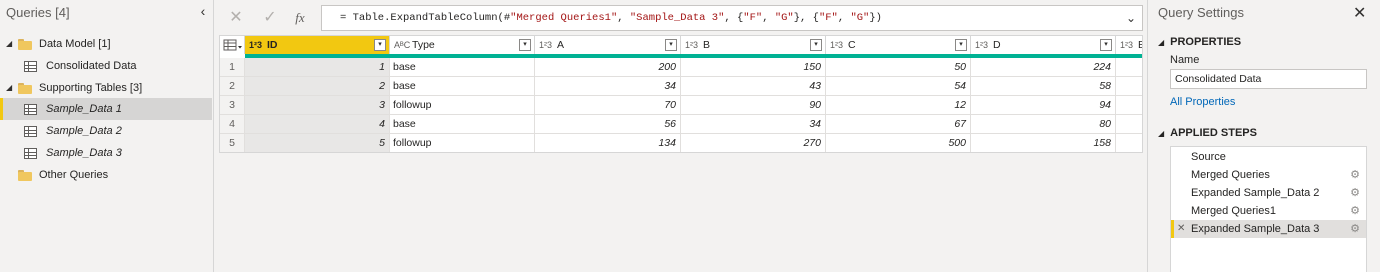  I want to click on query-item: Consolidated Data, so click(106, 66).